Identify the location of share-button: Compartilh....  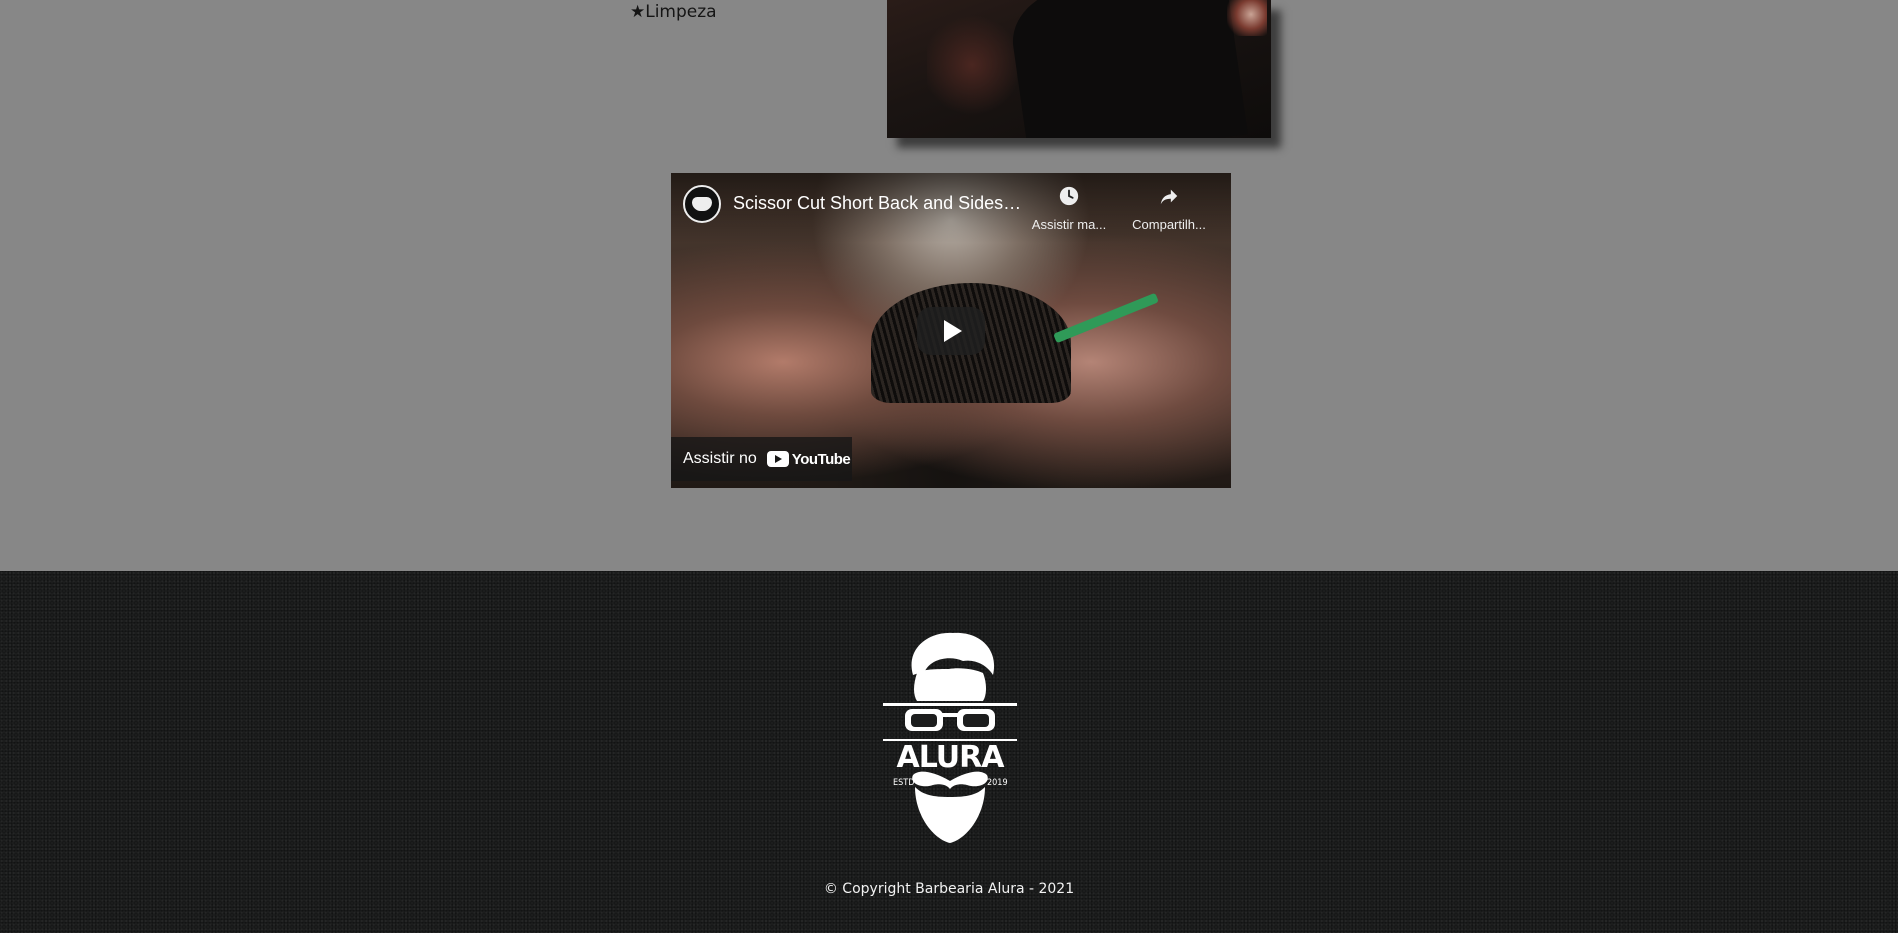
(1169, 208).